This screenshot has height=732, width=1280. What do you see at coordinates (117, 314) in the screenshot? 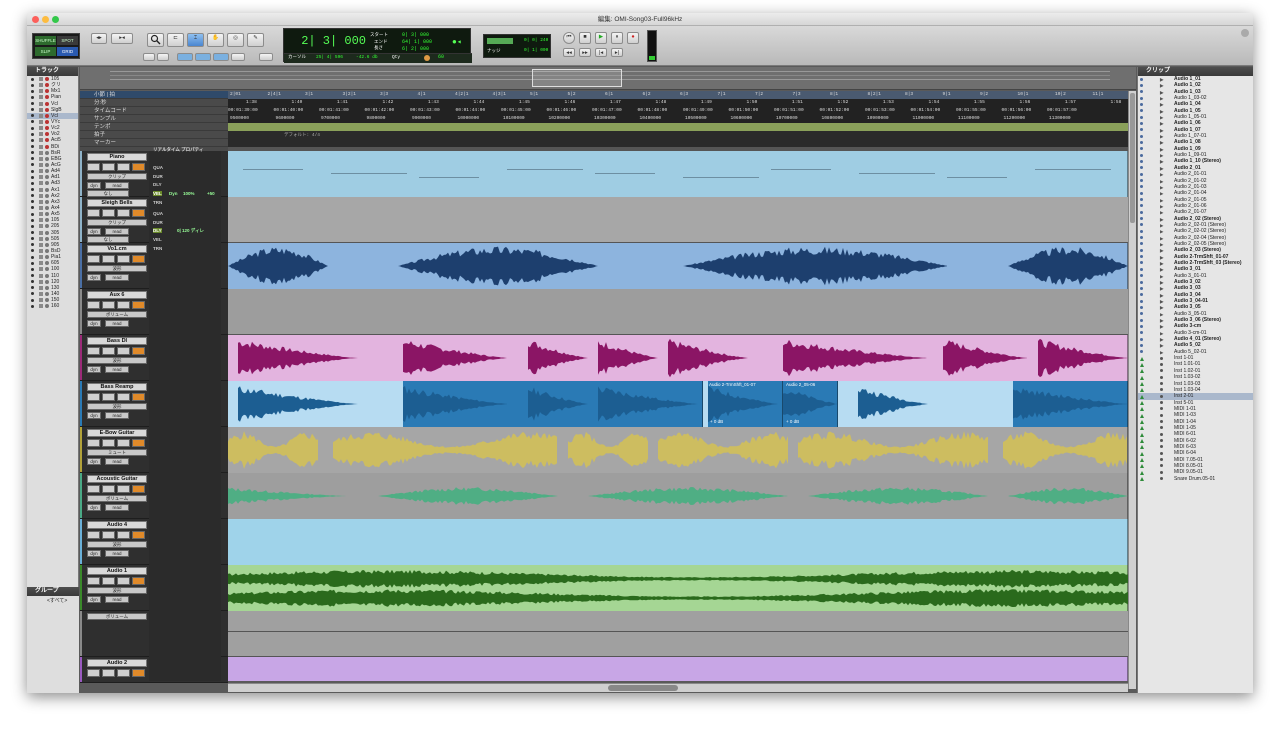
I see `track-view-selector: ボリューム` at bounding box center [117, 314].